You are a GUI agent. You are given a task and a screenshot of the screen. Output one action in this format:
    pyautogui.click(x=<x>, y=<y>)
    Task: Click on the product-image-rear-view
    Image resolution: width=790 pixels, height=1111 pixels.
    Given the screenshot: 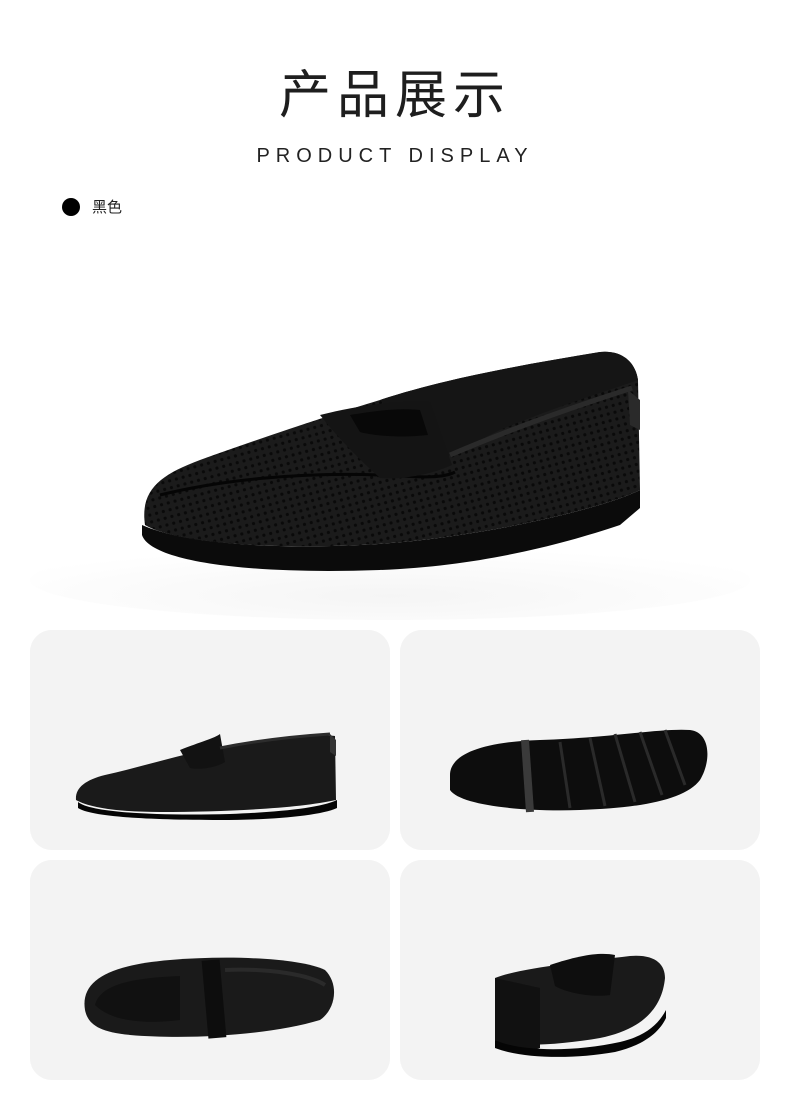 What is the action you would take?
    pyautogui.click(x=580, y=970)
    